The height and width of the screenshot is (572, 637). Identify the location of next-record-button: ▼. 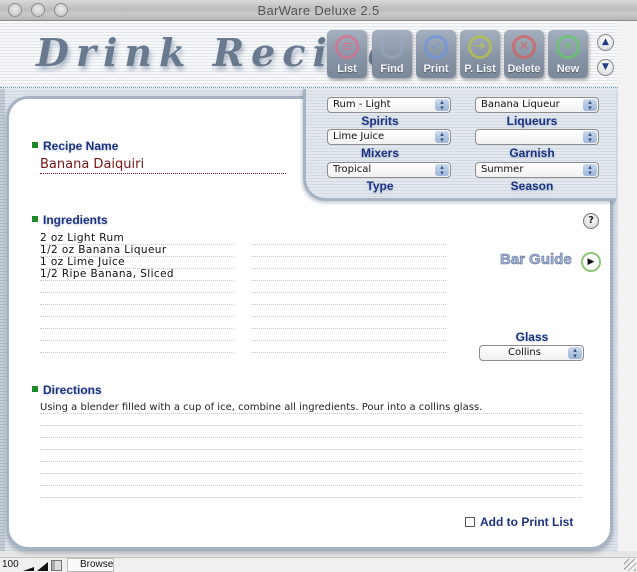
(605, 67).